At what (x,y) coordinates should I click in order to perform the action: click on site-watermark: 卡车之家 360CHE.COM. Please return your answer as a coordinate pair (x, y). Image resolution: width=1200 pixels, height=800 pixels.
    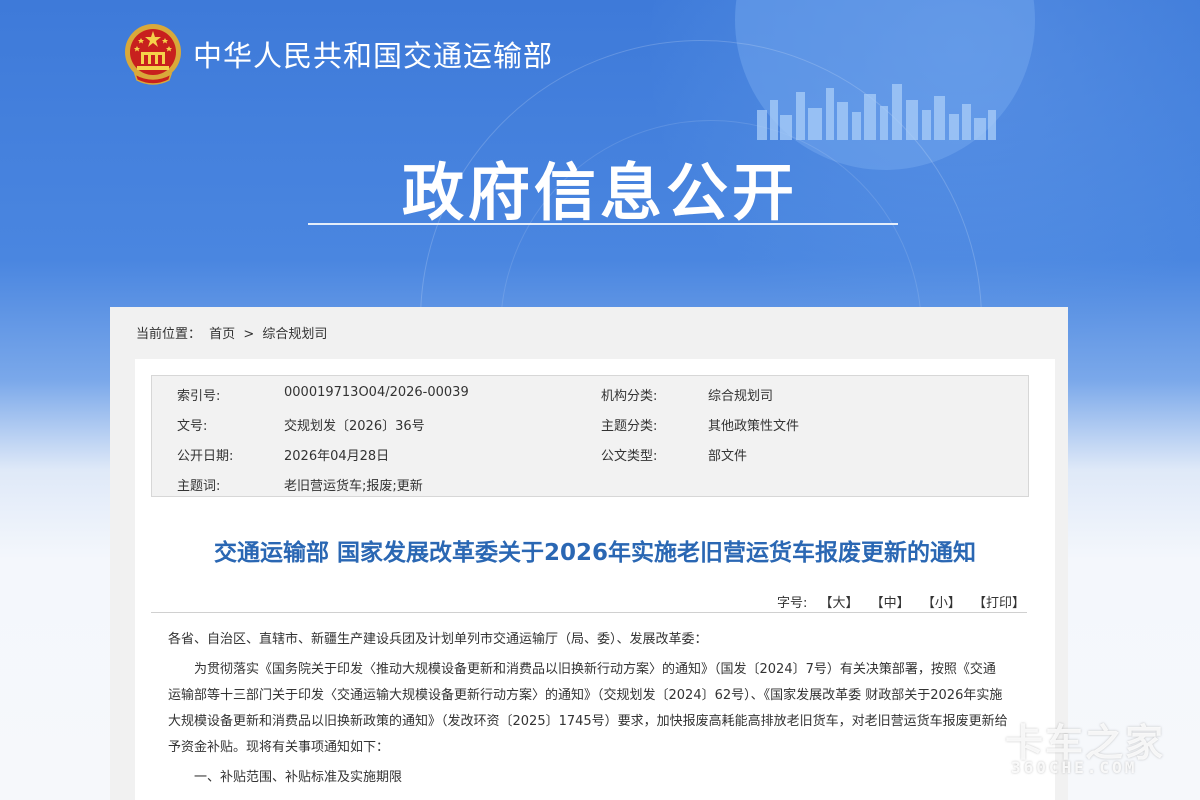
    Looking at the image, I should click on (1092, 747).